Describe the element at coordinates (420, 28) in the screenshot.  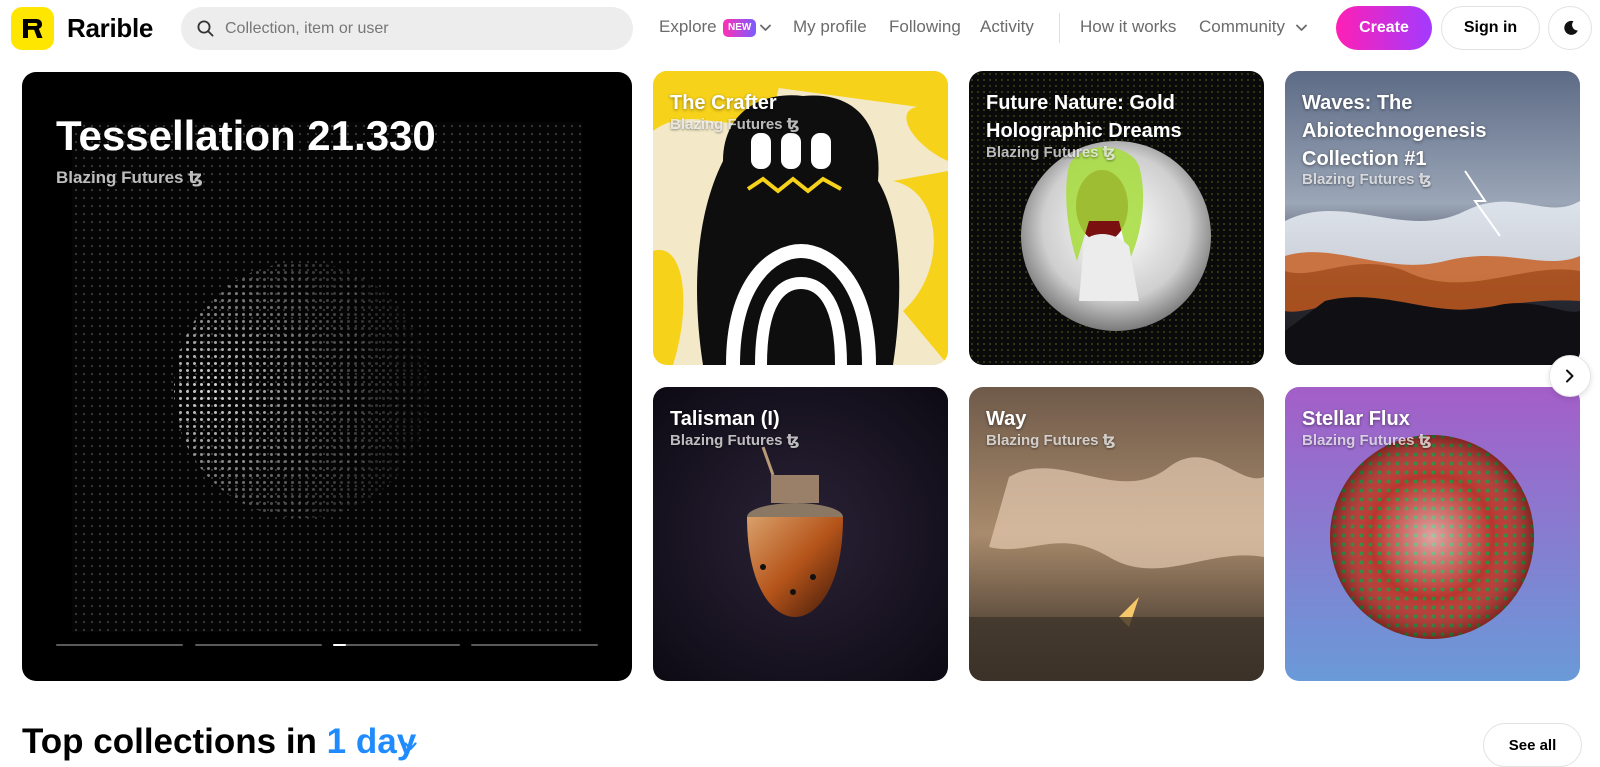
I see `search-input` at that location.